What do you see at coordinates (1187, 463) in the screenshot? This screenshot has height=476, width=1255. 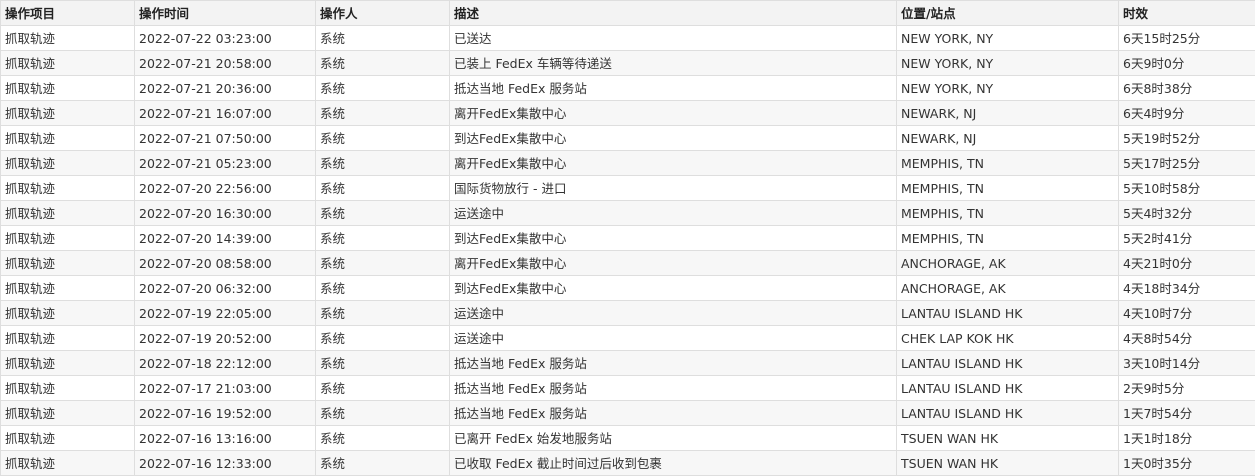 I see `cell-elapsed: 1天0时35分` at bounding box center [1187, 463].